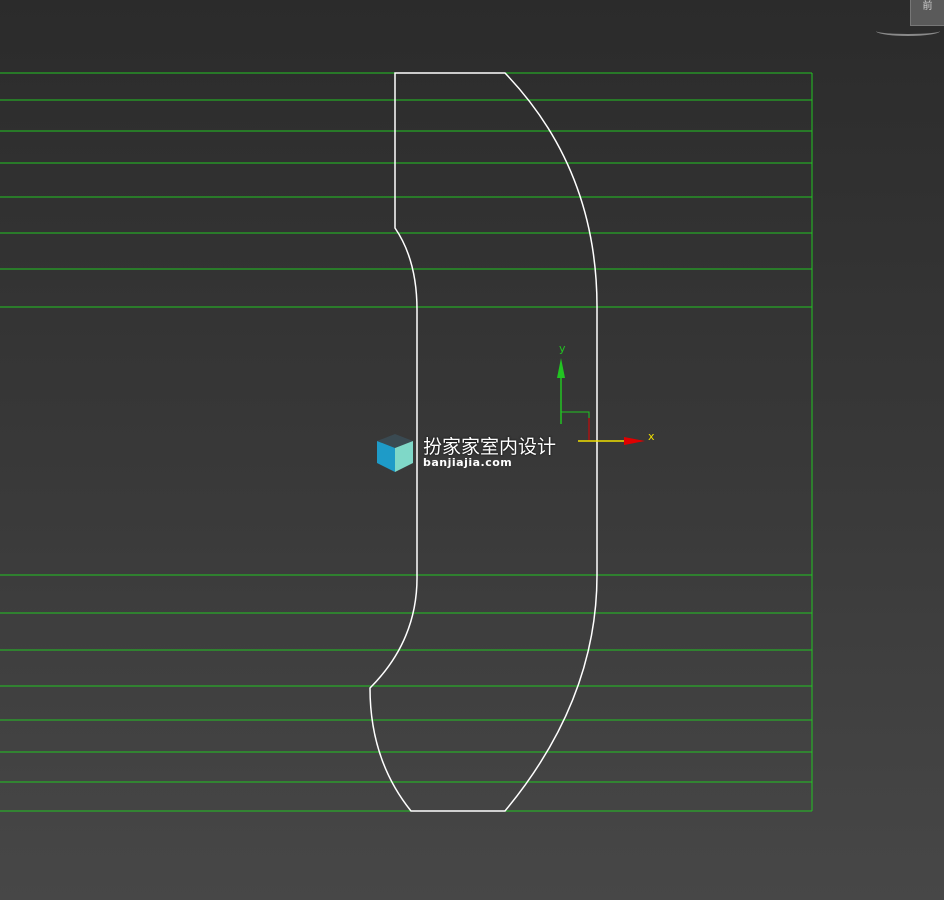  Describe the element at coordinates (927, 13) in the screenshot. I see `viewcube: 前` at that location.